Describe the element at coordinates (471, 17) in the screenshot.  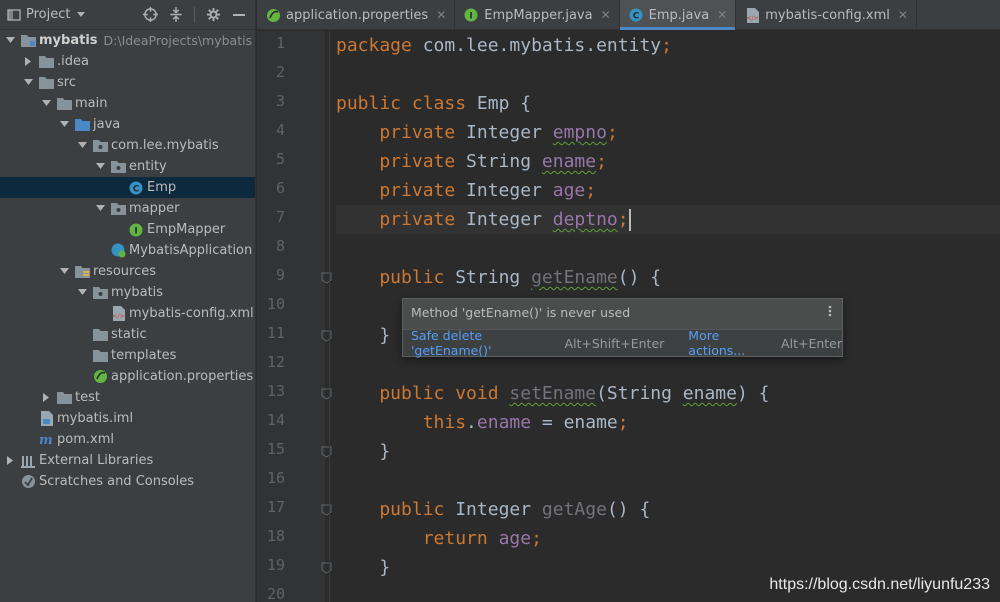
I see `svg-text: I` at that location.